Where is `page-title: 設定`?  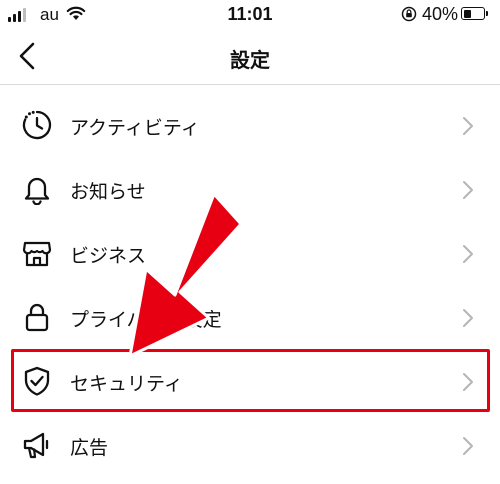 page-title: 設定 is located at coordinates (250, 60).